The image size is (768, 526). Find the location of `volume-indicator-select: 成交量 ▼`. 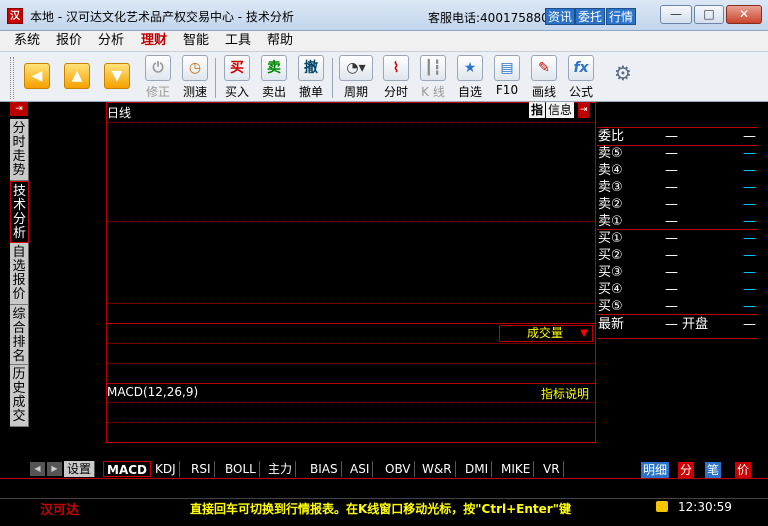

volume-indicator-select: 成交量 ▼ is located at coordinates (546, 333).